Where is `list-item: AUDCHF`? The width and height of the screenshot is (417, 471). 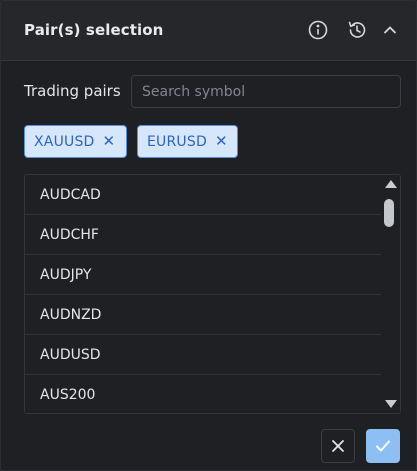 list-item: AUDCHF is located at coordinates (203, 235).